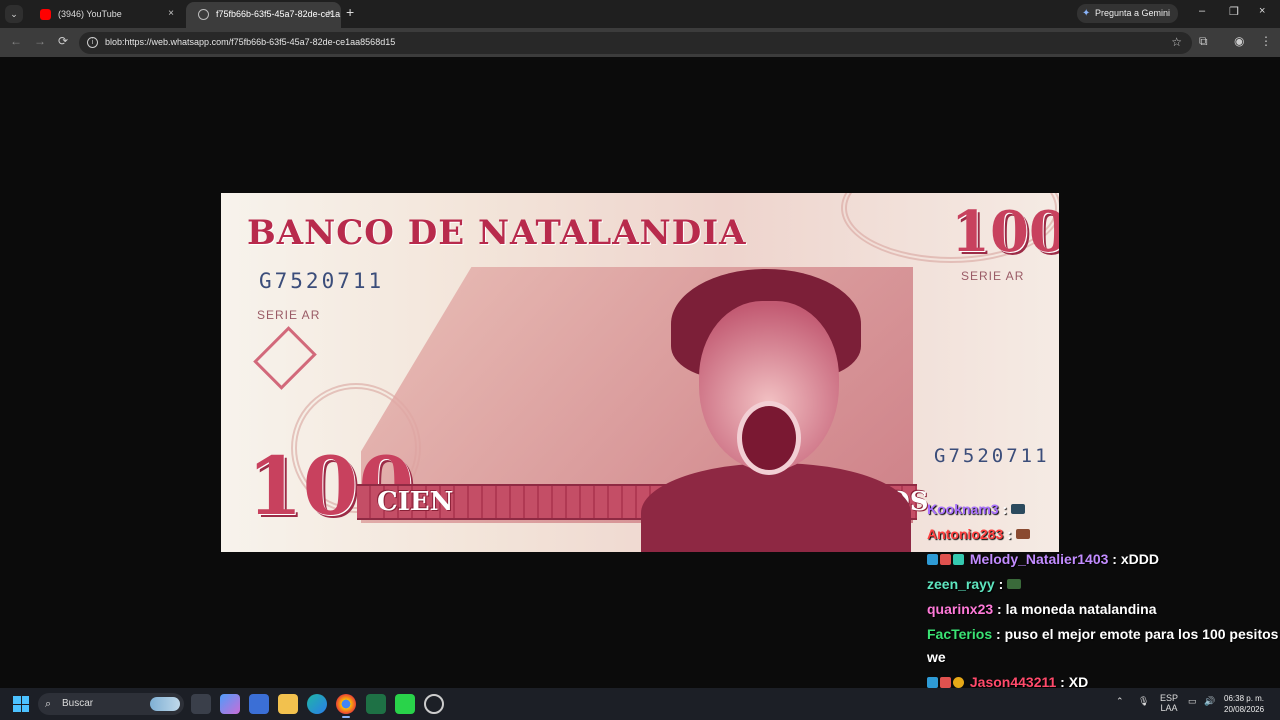  I want to click on bank-title: BANCO DE NATALANDIA, so click(497, 233).